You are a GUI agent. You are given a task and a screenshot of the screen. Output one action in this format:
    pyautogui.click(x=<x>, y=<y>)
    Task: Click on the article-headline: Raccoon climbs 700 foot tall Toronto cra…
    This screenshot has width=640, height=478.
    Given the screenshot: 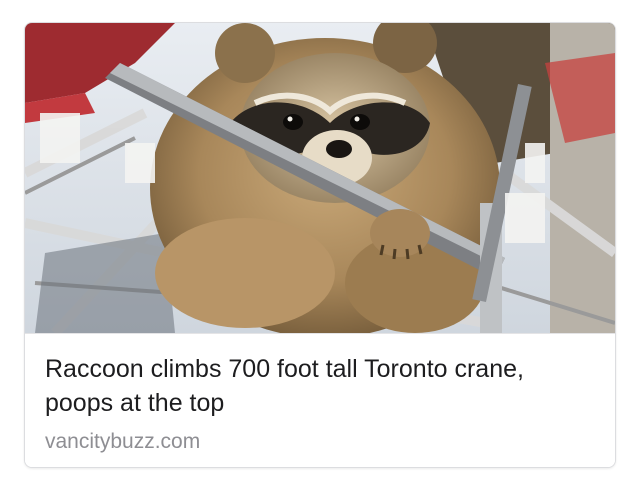 What is the action you would take?
    pyautogui.click(x=315, y=386)
    